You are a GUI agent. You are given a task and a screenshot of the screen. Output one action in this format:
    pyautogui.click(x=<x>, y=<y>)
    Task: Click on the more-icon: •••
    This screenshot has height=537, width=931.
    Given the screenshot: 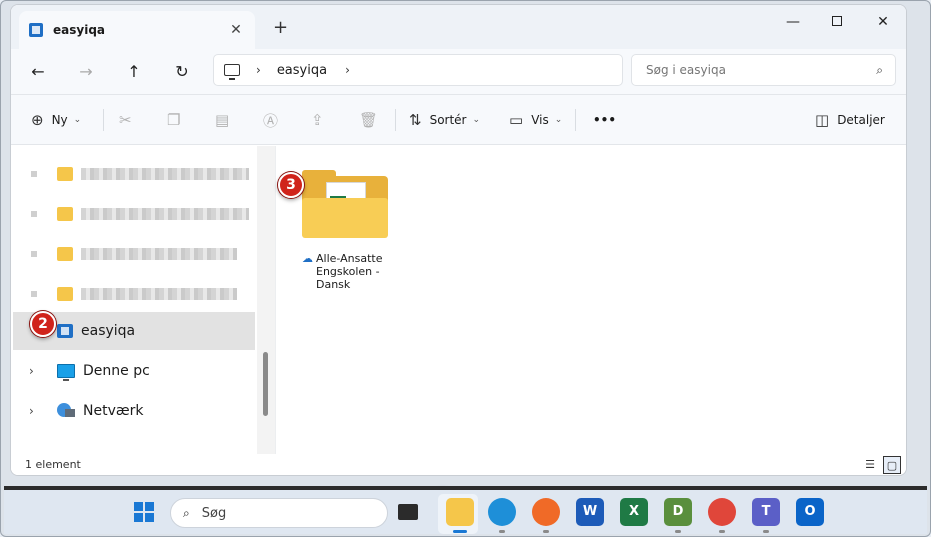 What is the action you would take?
    pyautogui.click(x=605, y=120)
    